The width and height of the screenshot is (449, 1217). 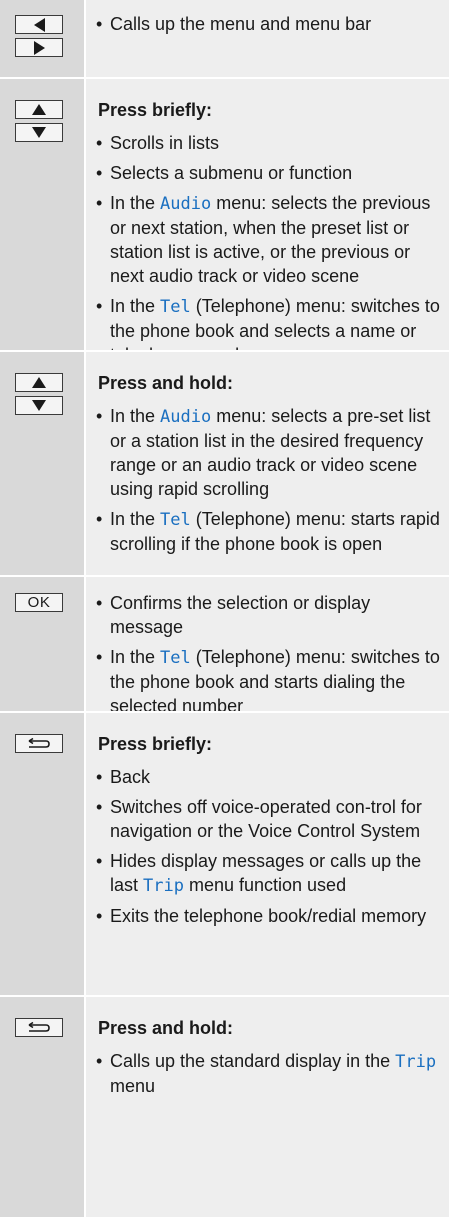 What do you see at coordinates (268, 173) in the screenshot?
I see `list-item: Selects a submenu or function` at bounding box center [268, 173].